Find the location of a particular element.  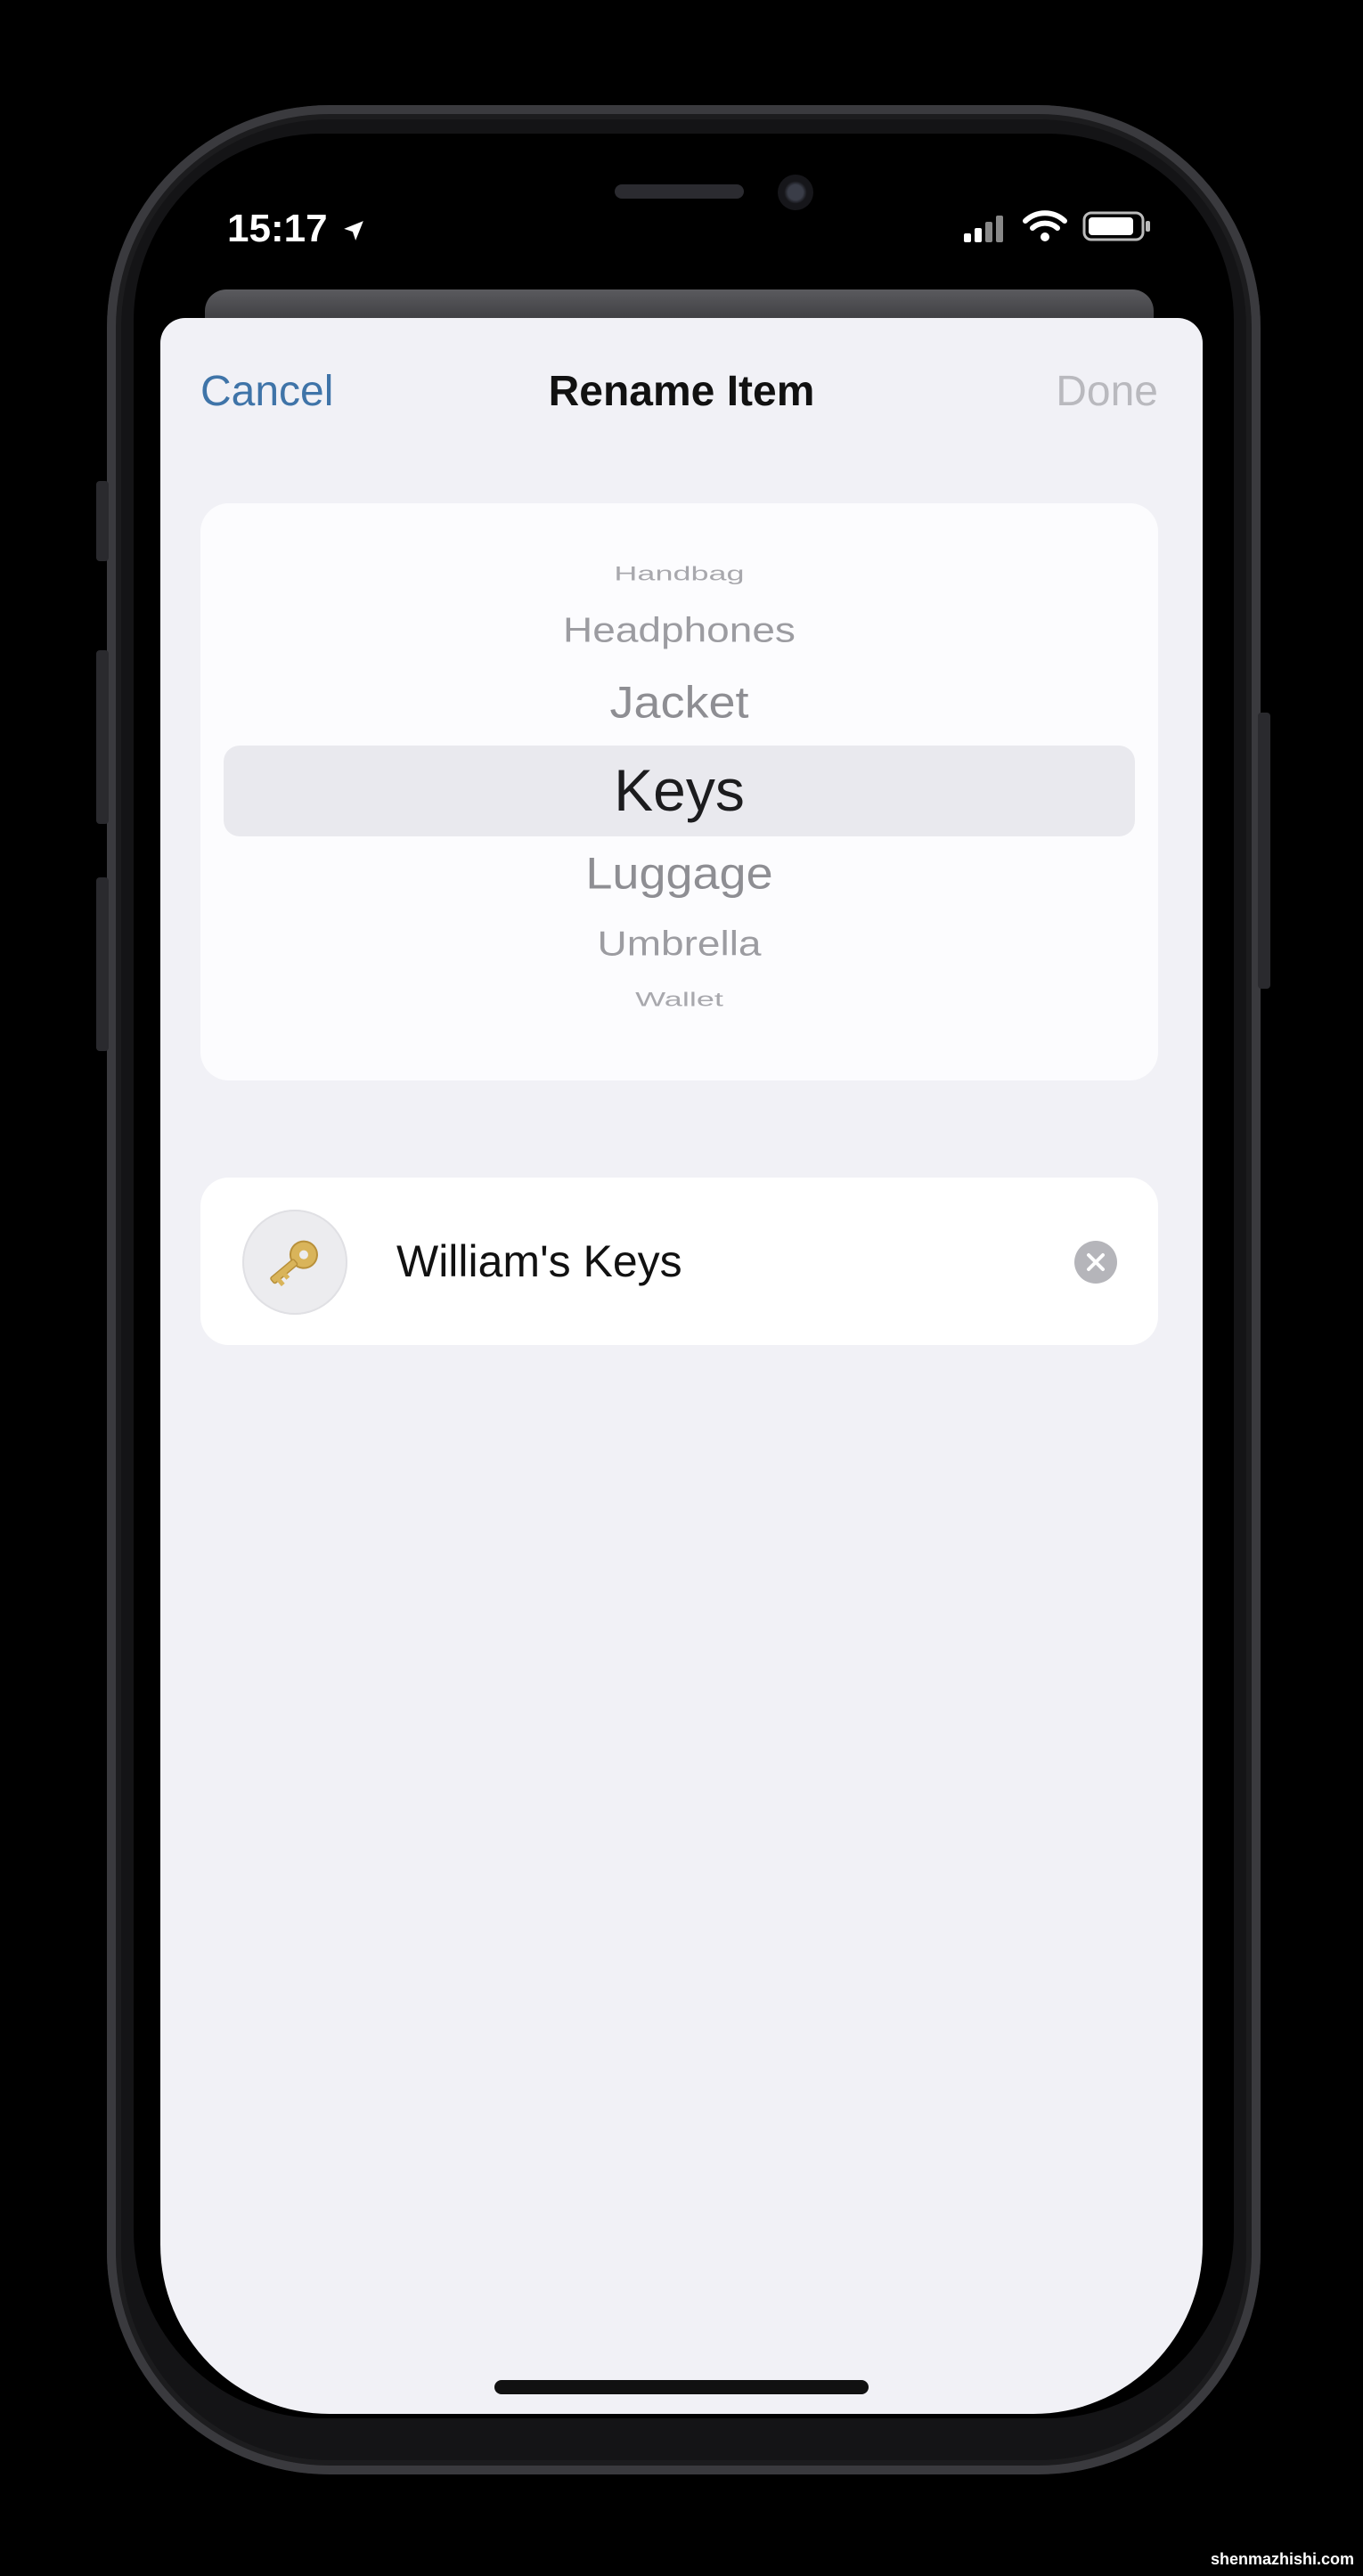

earpiece-speaker is located at coordinates (680, 191).